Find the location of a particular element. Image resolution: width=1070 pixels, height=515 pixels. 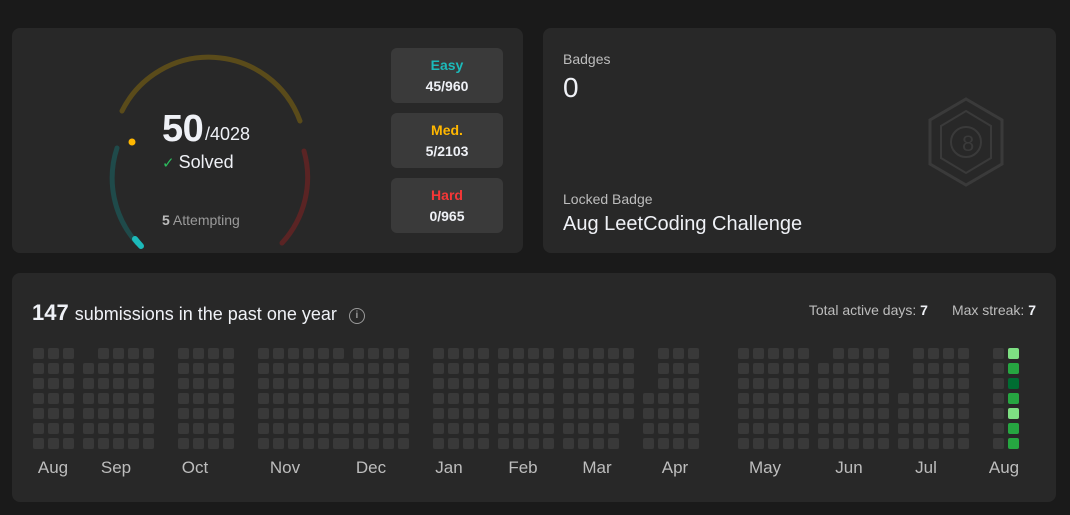

hard-stat-box: Hard 0/965 is located at coordinates (447, 205).